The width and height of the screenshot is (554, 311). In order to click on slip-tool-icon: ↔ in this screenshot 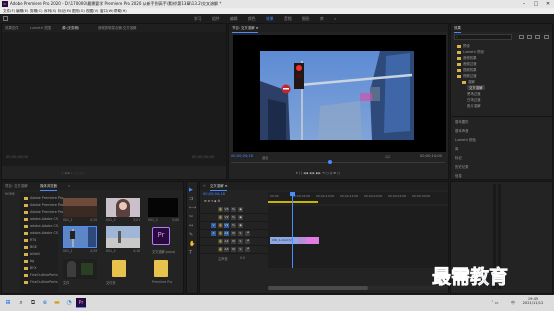, I will do `click(191, 226)`.